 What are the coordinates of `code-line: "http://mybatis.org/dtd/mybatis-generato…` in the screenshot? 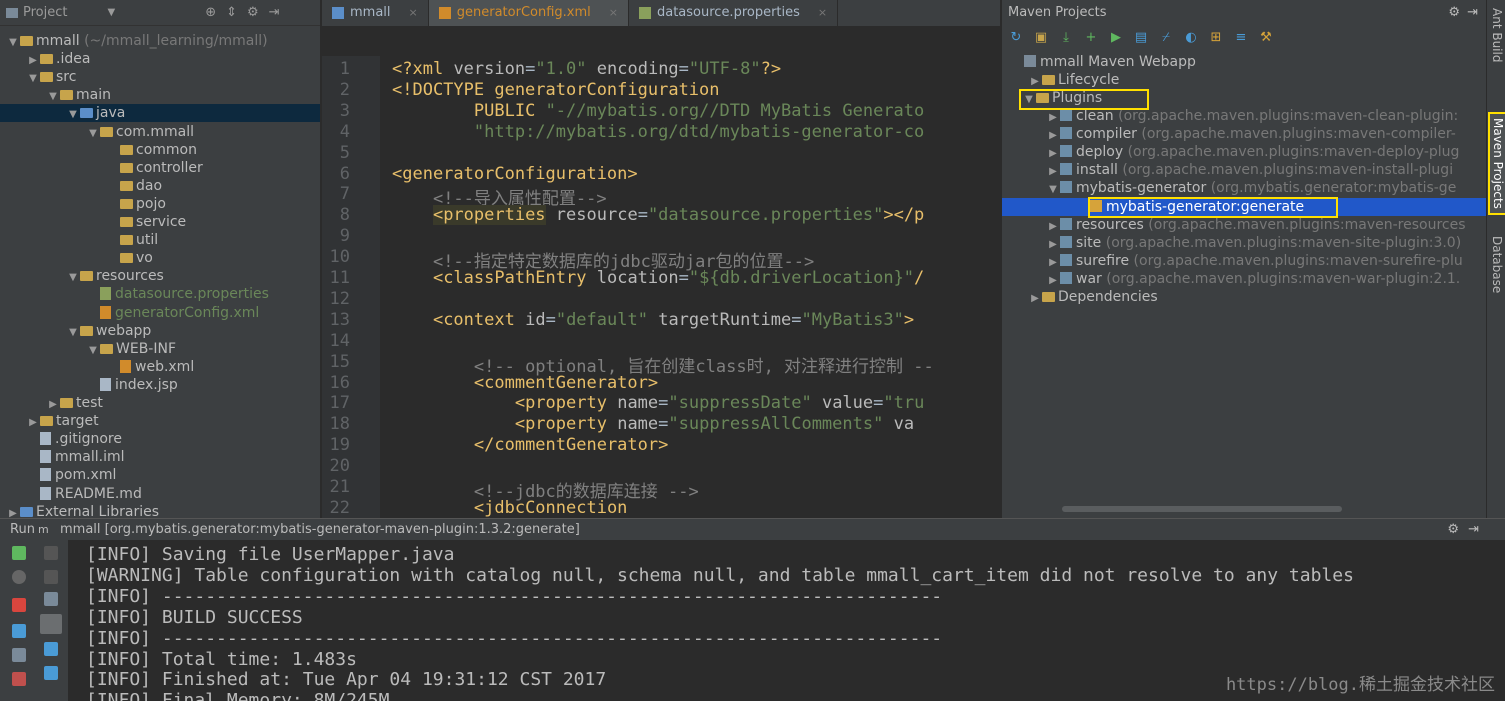 It's located at (658, 132).